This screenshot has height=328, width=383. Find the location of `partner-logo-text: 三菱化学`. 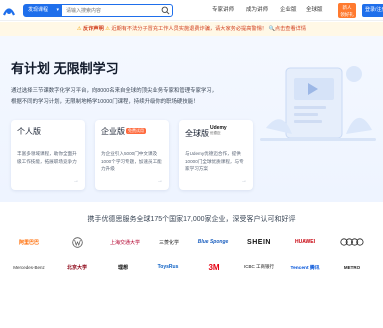

partner-logo-text: 三菱化学 is located at coordinates (168, 242).